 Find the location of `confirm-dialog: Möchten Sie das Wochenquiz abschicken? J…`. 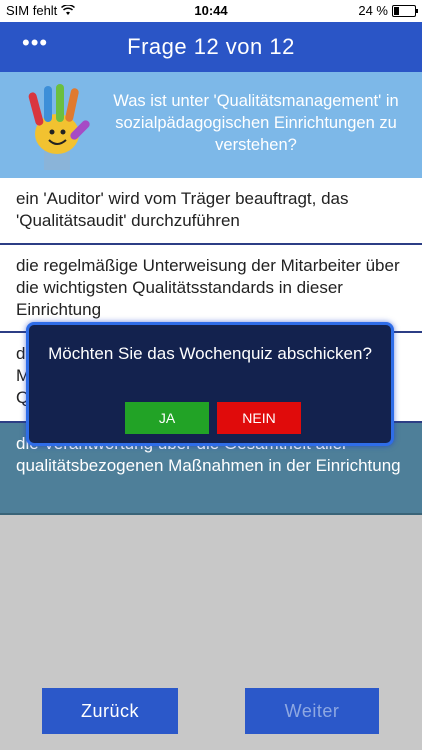

confirm-dialog: Möchten Sie das Wochenquiz abschicken? J… is located at coordinates (210, 384).